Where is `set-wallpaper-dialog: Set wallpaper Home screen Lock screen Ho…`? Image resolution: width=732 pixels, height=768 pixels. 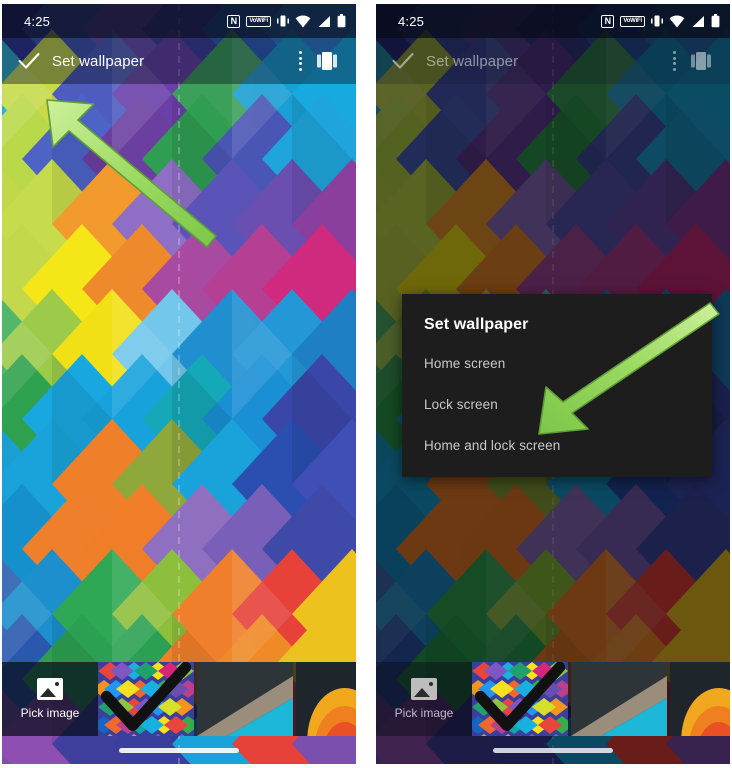 set-wallpaper-dialog: Set wallpaper Home screen Lock screen Ho… is located at coordinates (557, 385).